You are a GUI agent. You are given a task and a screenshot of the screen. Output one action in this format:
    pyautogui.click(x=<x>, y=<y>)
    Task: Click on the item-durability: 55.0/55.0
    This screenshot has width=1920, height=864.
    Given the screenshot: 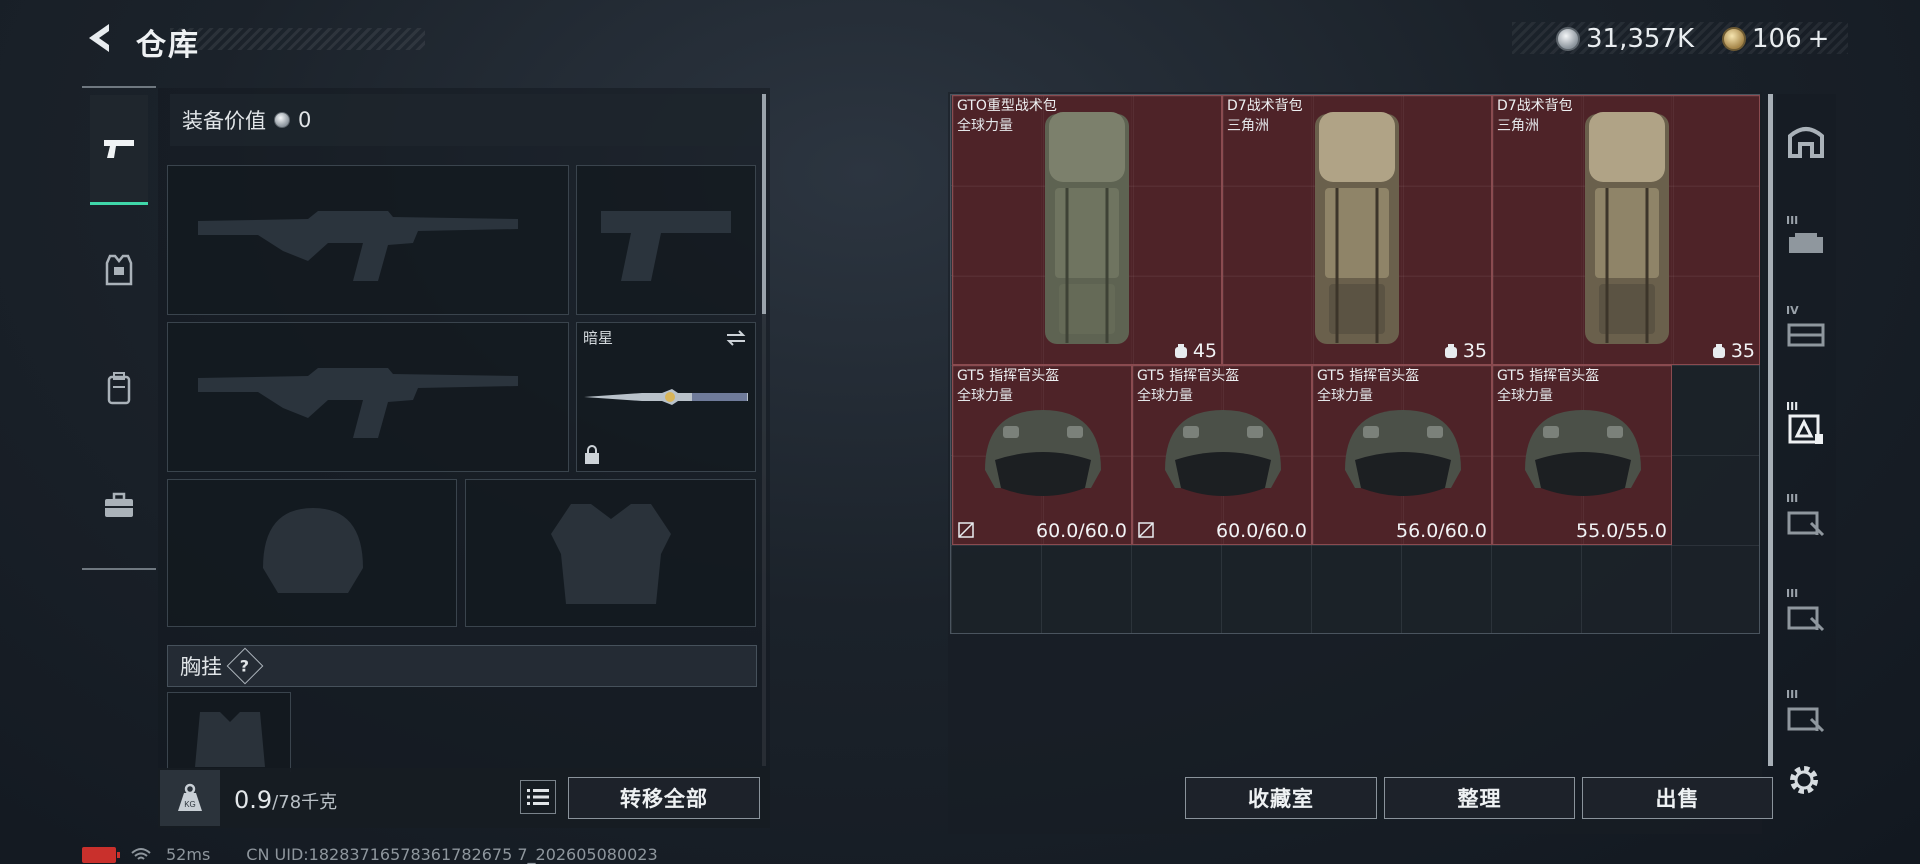 What is the action you would take?
    pyautogui.click(x=1621, y=531)
    